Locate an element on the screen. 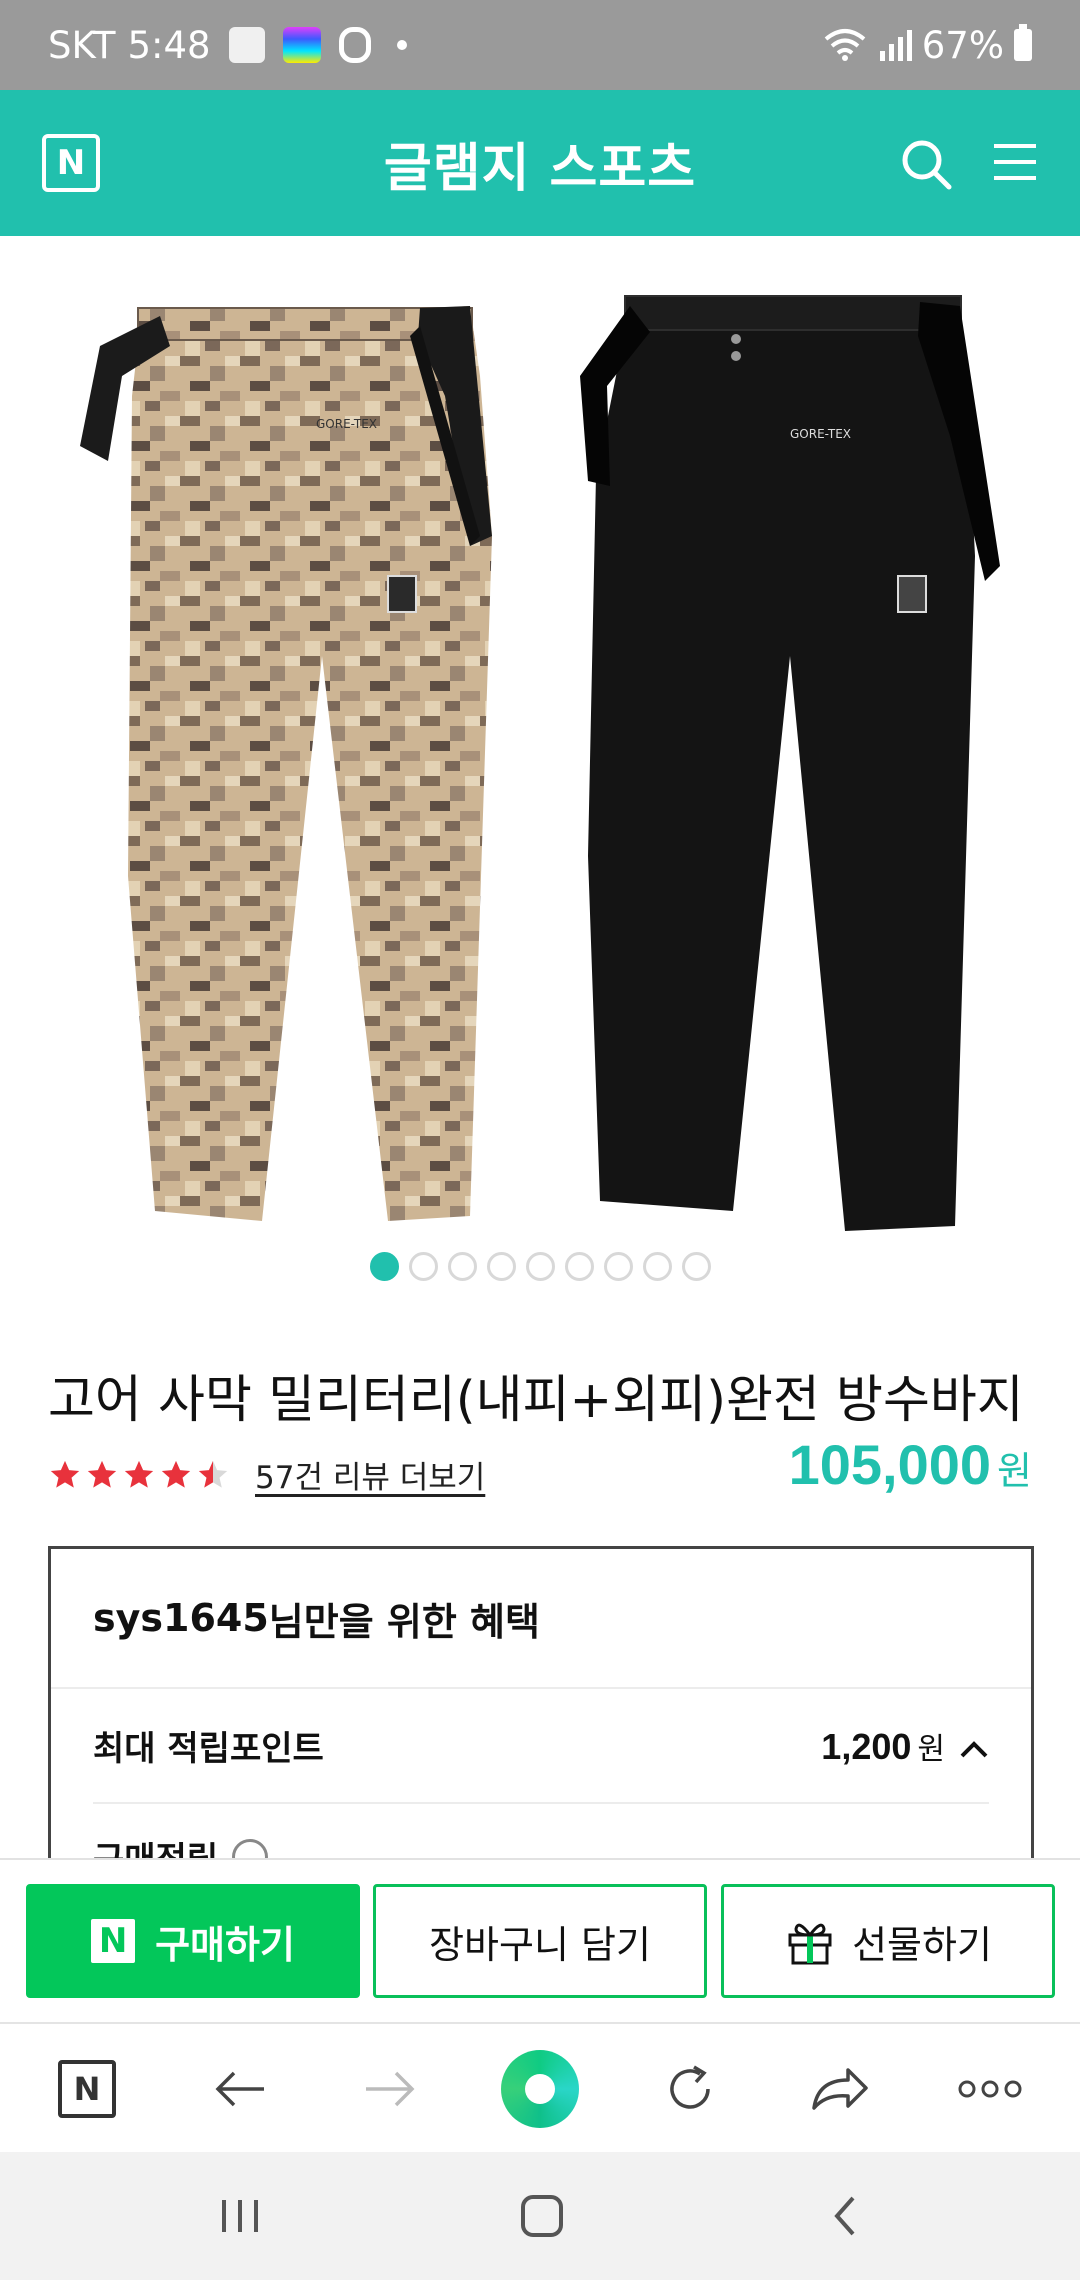 This screenshot has width=1080, height=2280. price-value: 105,000 is located at coordinates (890, 1464).